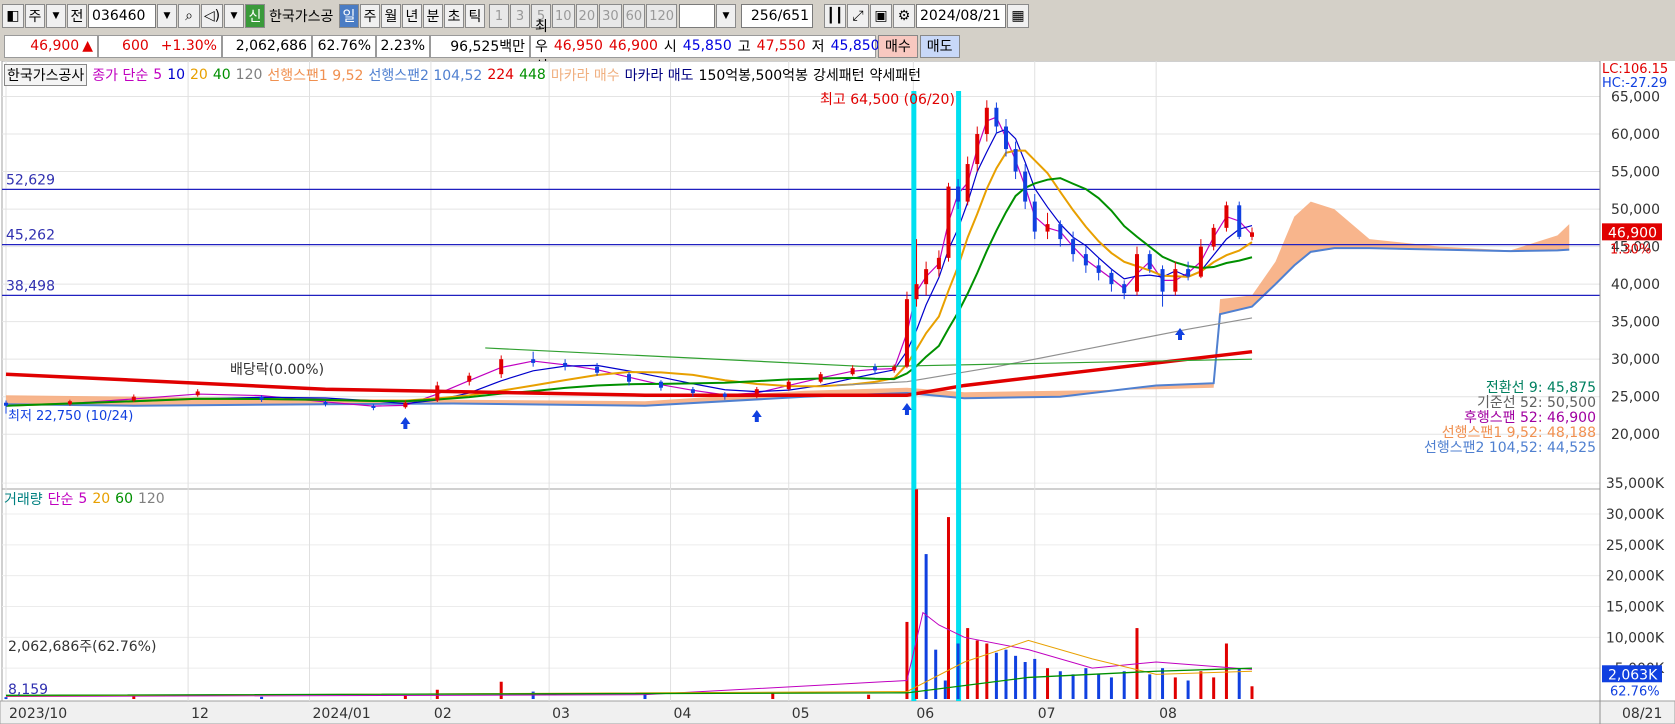 This screenshot has height=724, width=1675. I want to click on volume-legend-item-4: 60, so click(124, 499).